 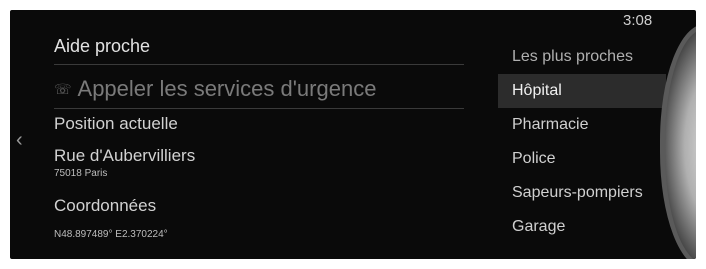 I want to click on menu-item-police: Police, so click(x=582, y=159).